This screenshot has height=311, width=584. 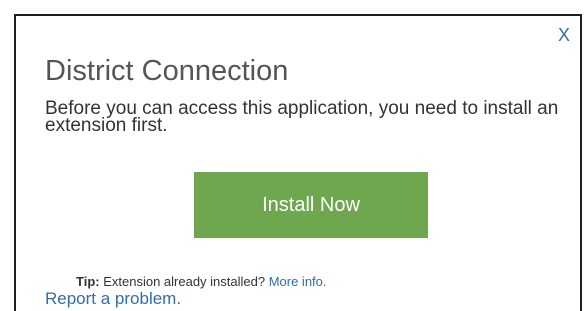 What do you see at coordinates (184, 281) in the screenshot?
I see `tip-text: Extension already installed?` at bounding box center [184, 281].